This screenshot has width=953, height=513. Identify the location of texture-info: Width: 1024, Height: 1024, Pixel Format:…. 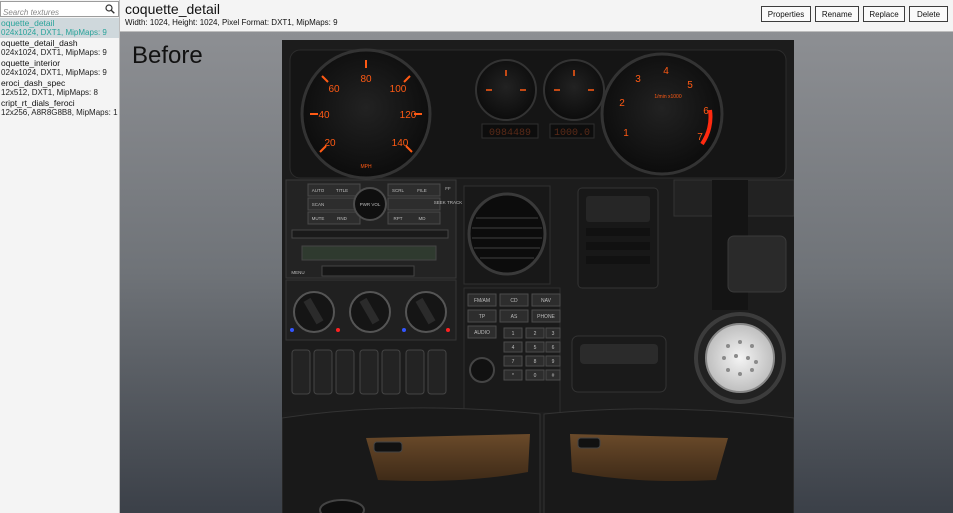
(231, 22).